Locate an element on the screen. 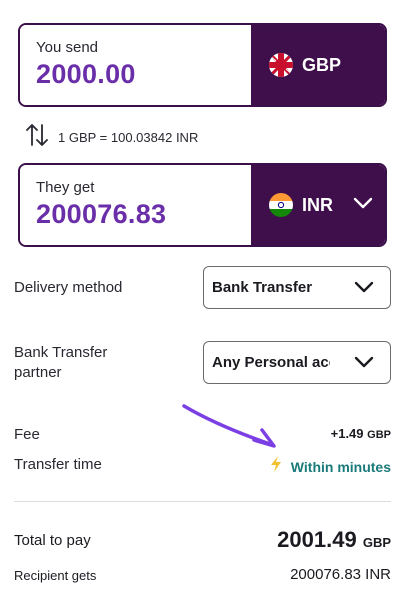  send-amount: 2000.00 is located at coordinates (143, 74).